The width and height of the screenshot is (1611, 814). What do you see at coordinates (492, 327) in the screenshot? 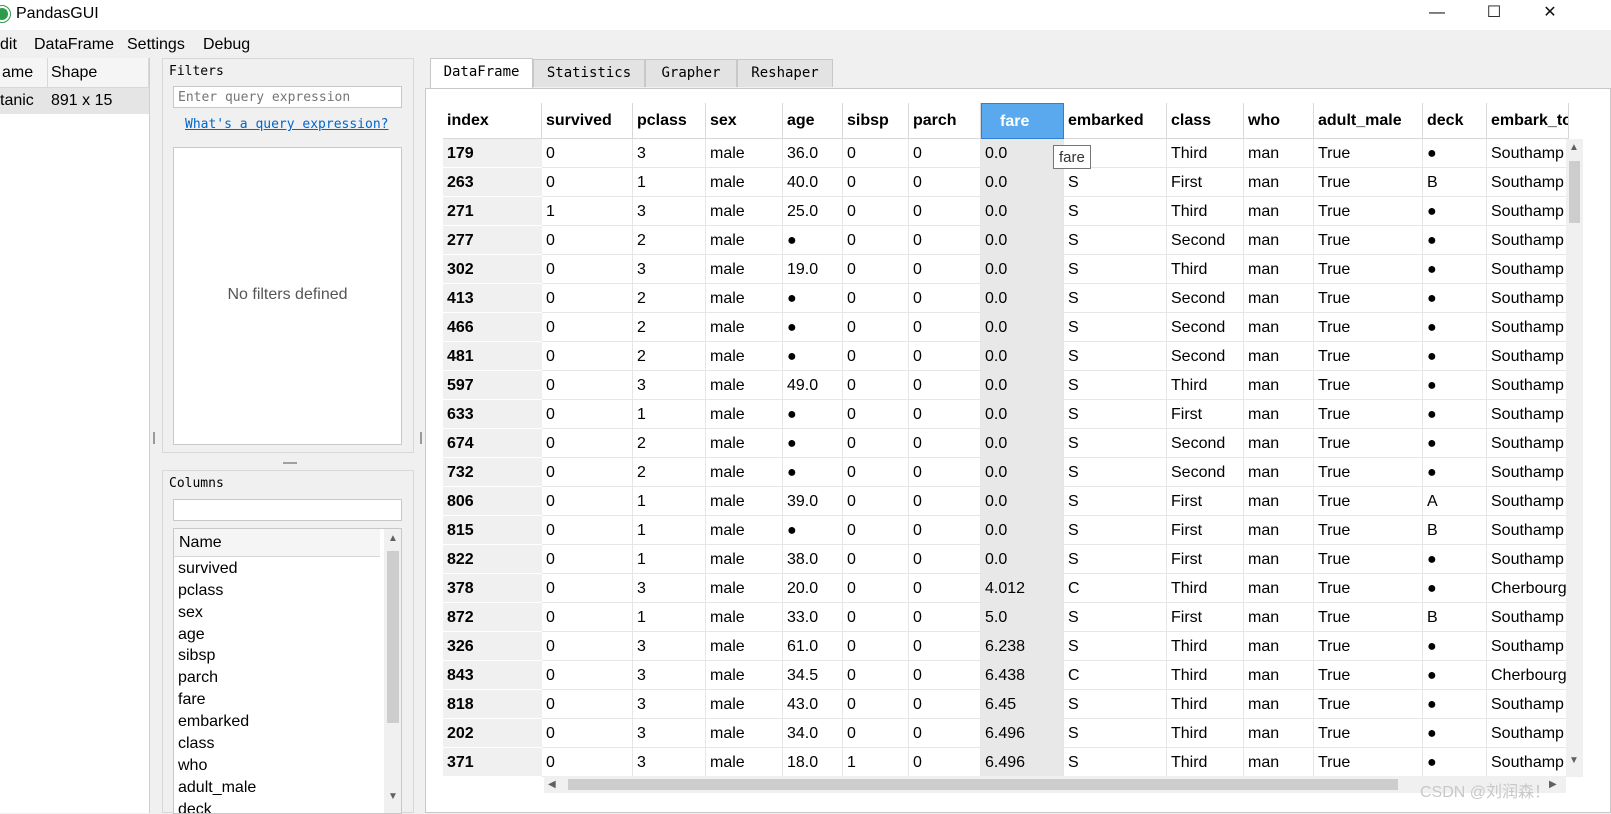
I see `row-index: 466` at bounding box center [492, 327].